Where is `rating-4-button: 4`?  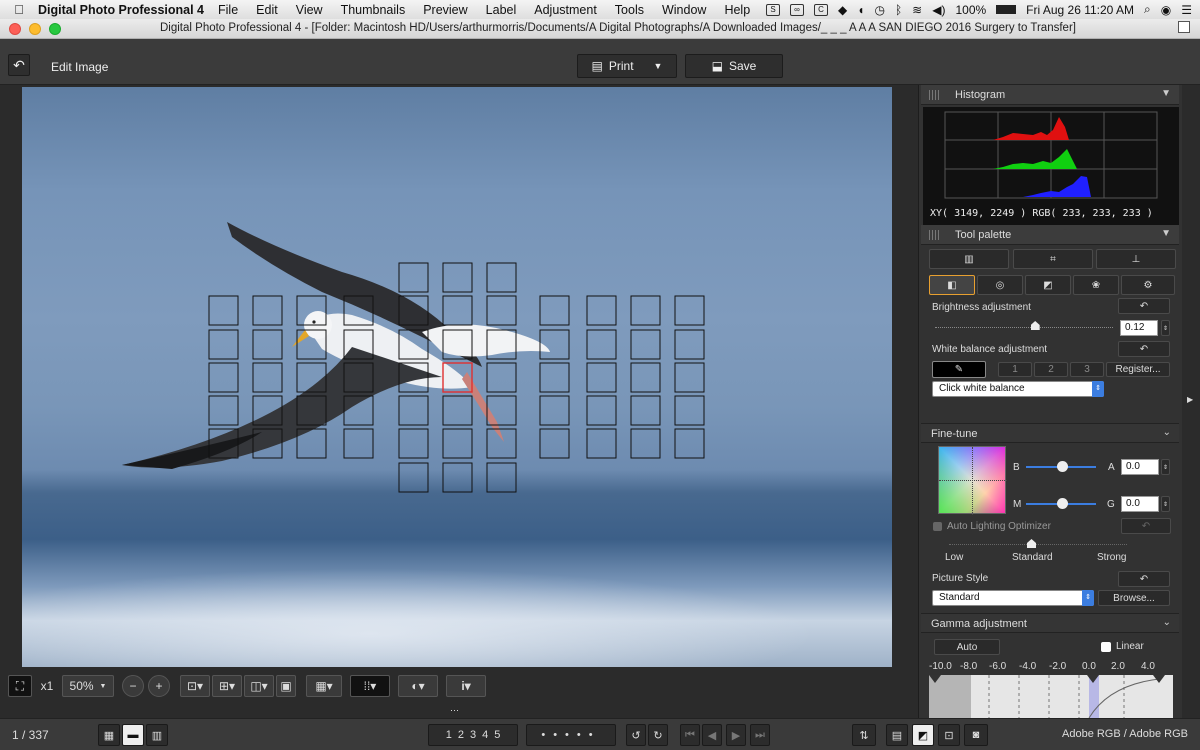 rating-4-button: 4 is located at coordinates (485, 735).